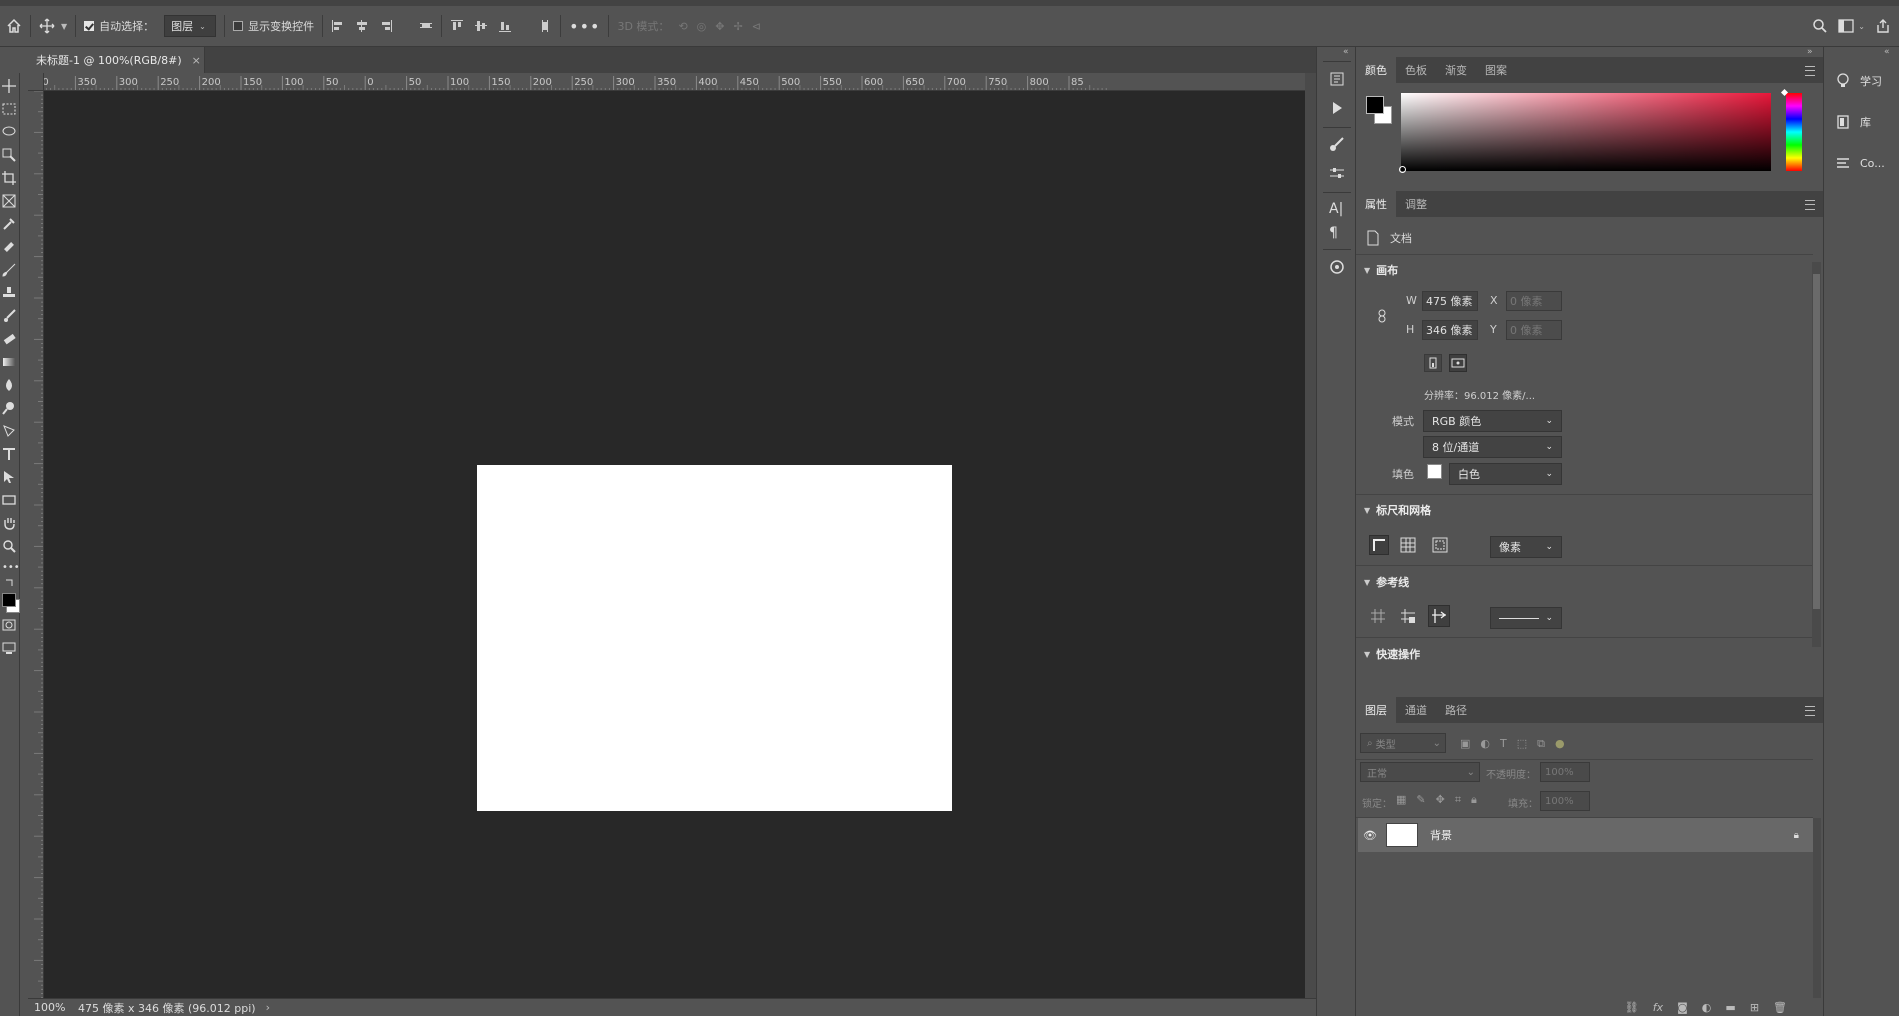 This screenshot has height=1016, width=1899. What do you see at coordinates (1465, 744) in the screenshot?
I see `filter-pixel-icon: ▣` at bounding box center [1465, 744].